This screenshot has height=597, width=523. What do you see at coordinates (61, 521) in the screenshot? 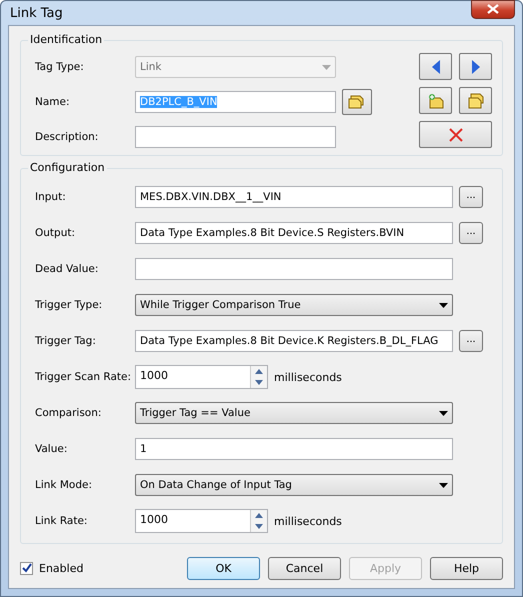
I see `field-label: Link Rate:` at bounding box center [61, 521].